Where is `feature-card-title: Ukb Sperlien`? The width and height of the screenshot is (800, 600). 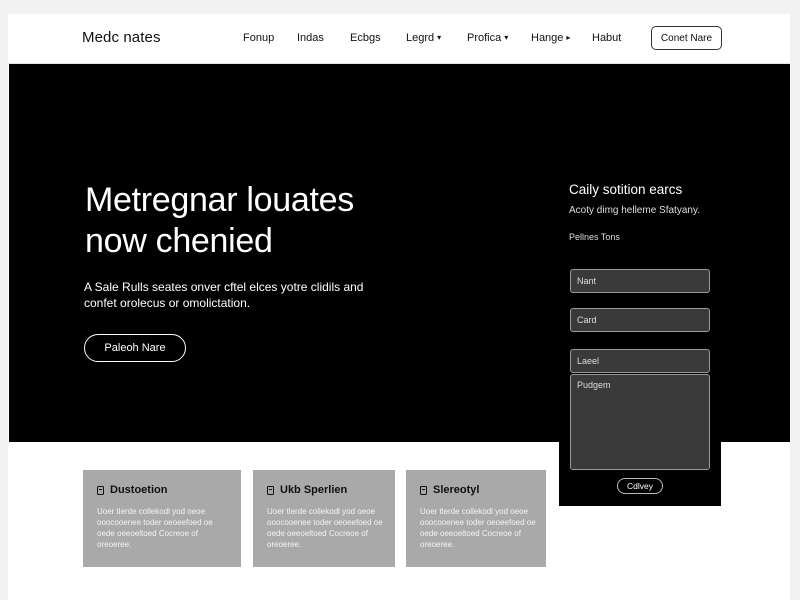 feature-card-title: Ukb Sperlien is located at coordinates (307, 490).